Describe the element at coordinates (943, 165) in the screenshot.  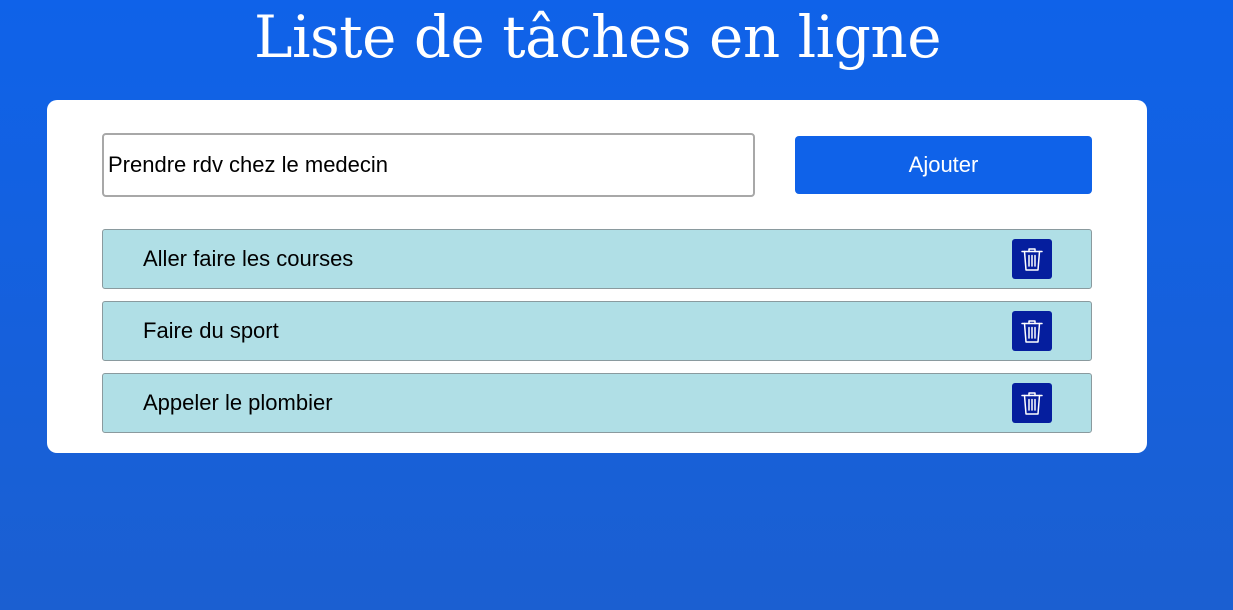
I see `add-button: Ajouter` at that location.